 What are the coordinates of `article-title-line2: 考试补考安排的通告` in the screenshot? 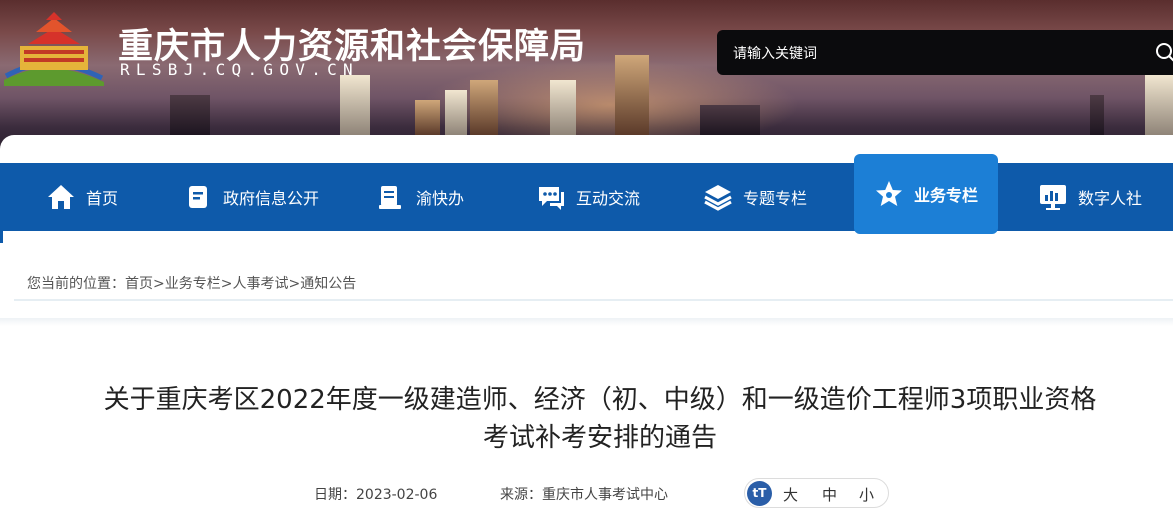 It's located at (599, 438).